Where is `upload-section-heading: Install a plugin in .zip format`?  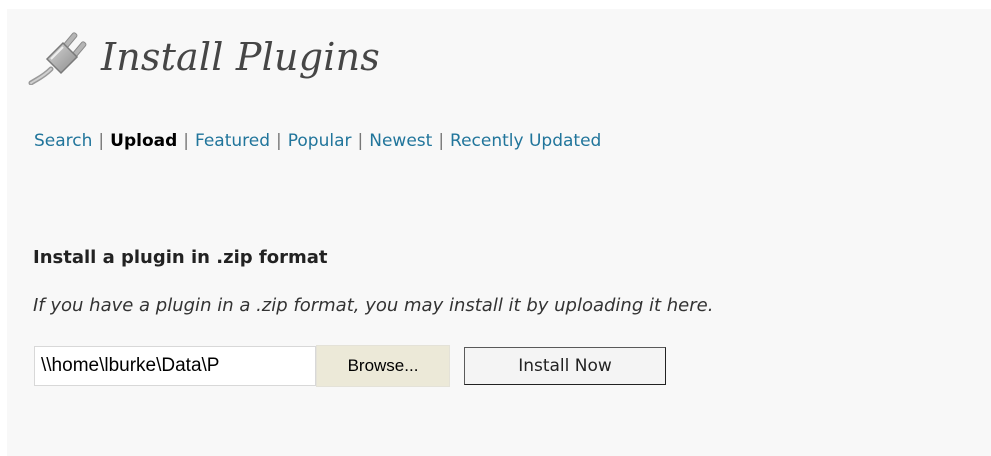
upload-section-heading: Install a plugin in .zip format is located at coordinates (180, 257).